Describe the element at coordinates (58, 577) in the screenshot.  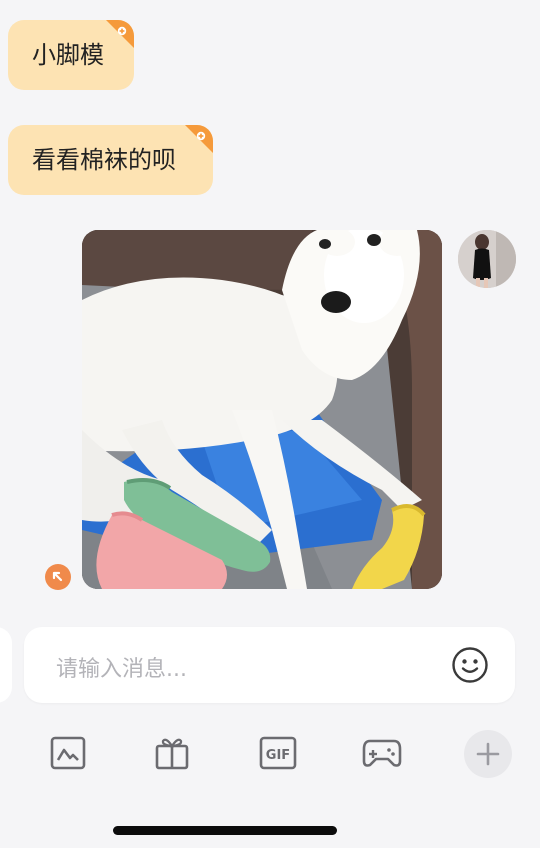
I see `reply-arrow-icon` at that location.